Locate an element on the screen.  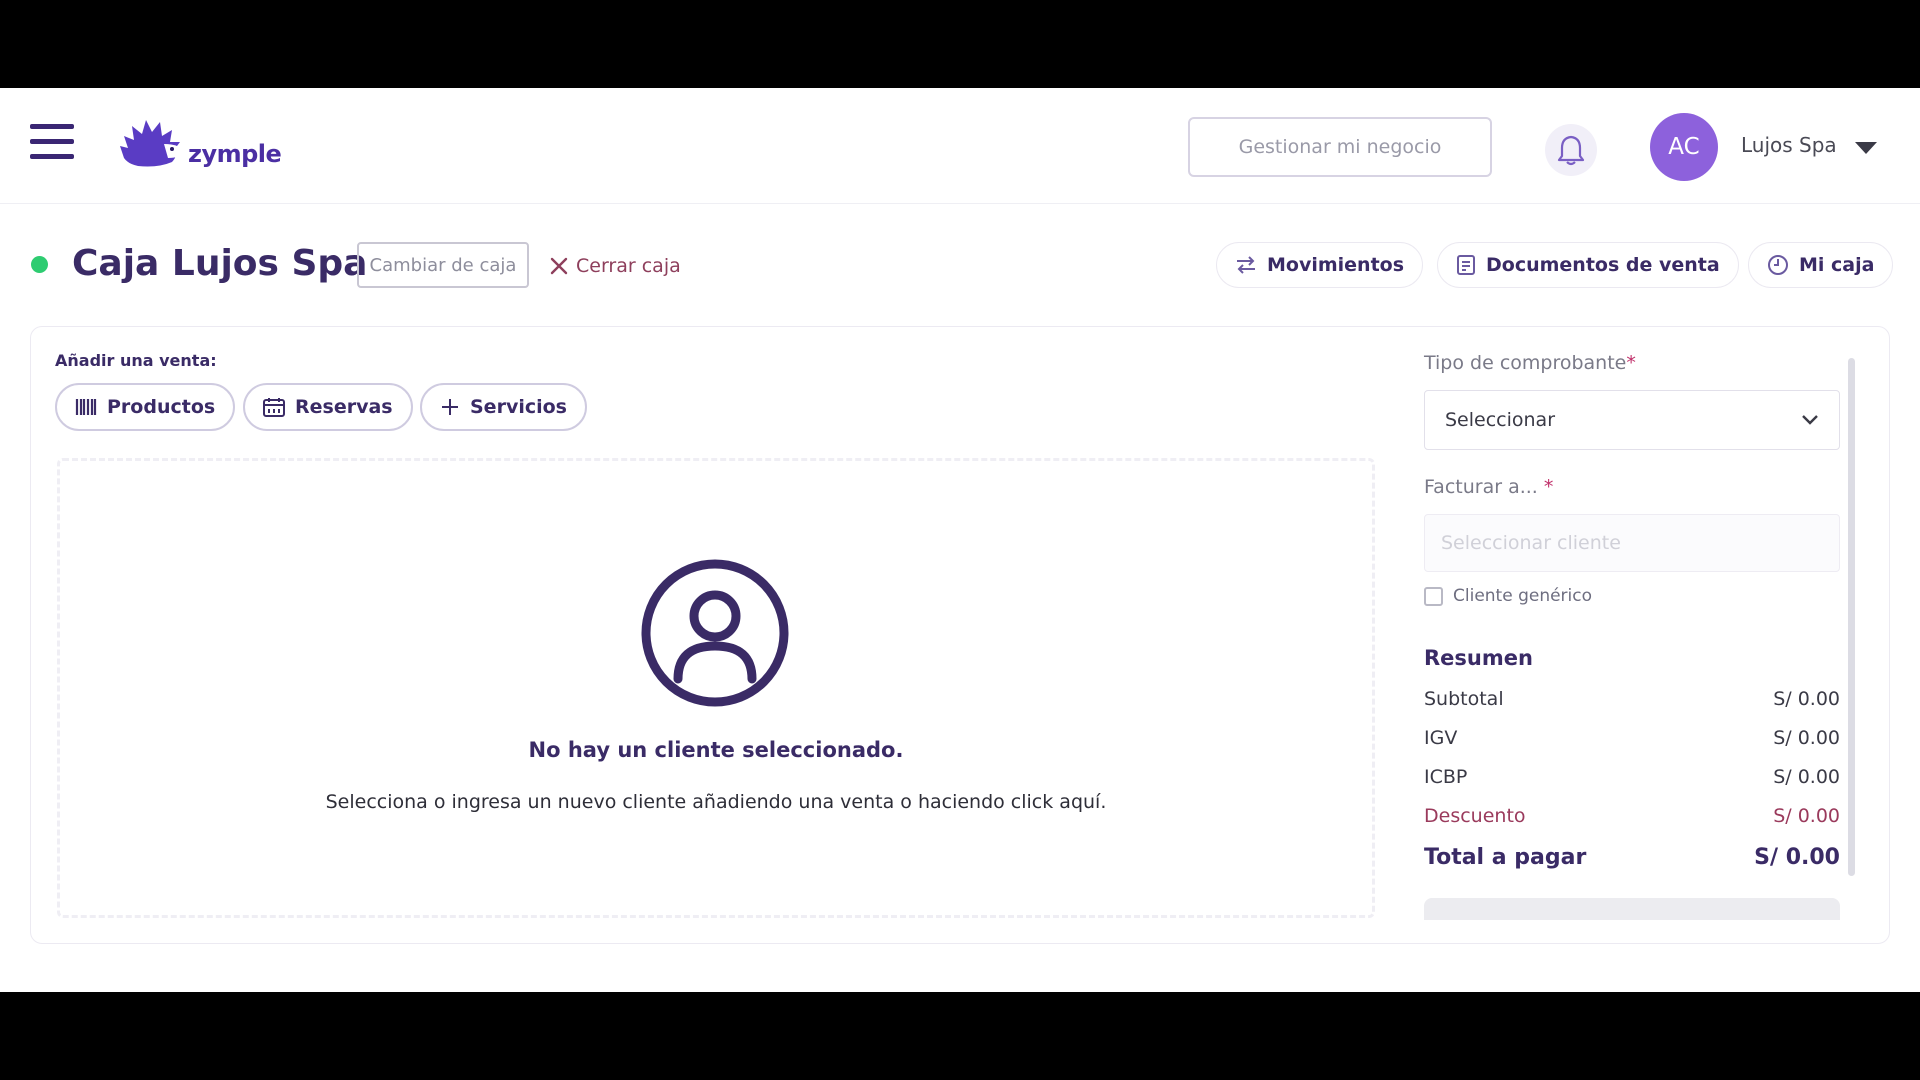
movements-label: Movimientos is located at coordinates (1336, 265).